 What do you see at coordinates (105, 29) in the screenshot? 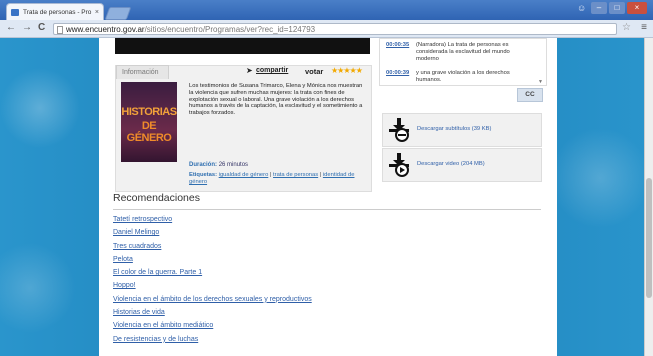
I see `url-host: www.encuentro.gov.ar` at bounding box center [105, 29].